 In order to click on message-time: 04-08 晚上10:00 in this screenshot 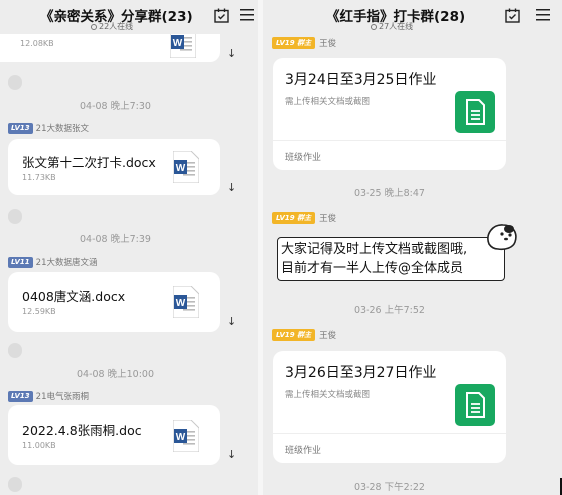, I will do `click(116, 374)`.